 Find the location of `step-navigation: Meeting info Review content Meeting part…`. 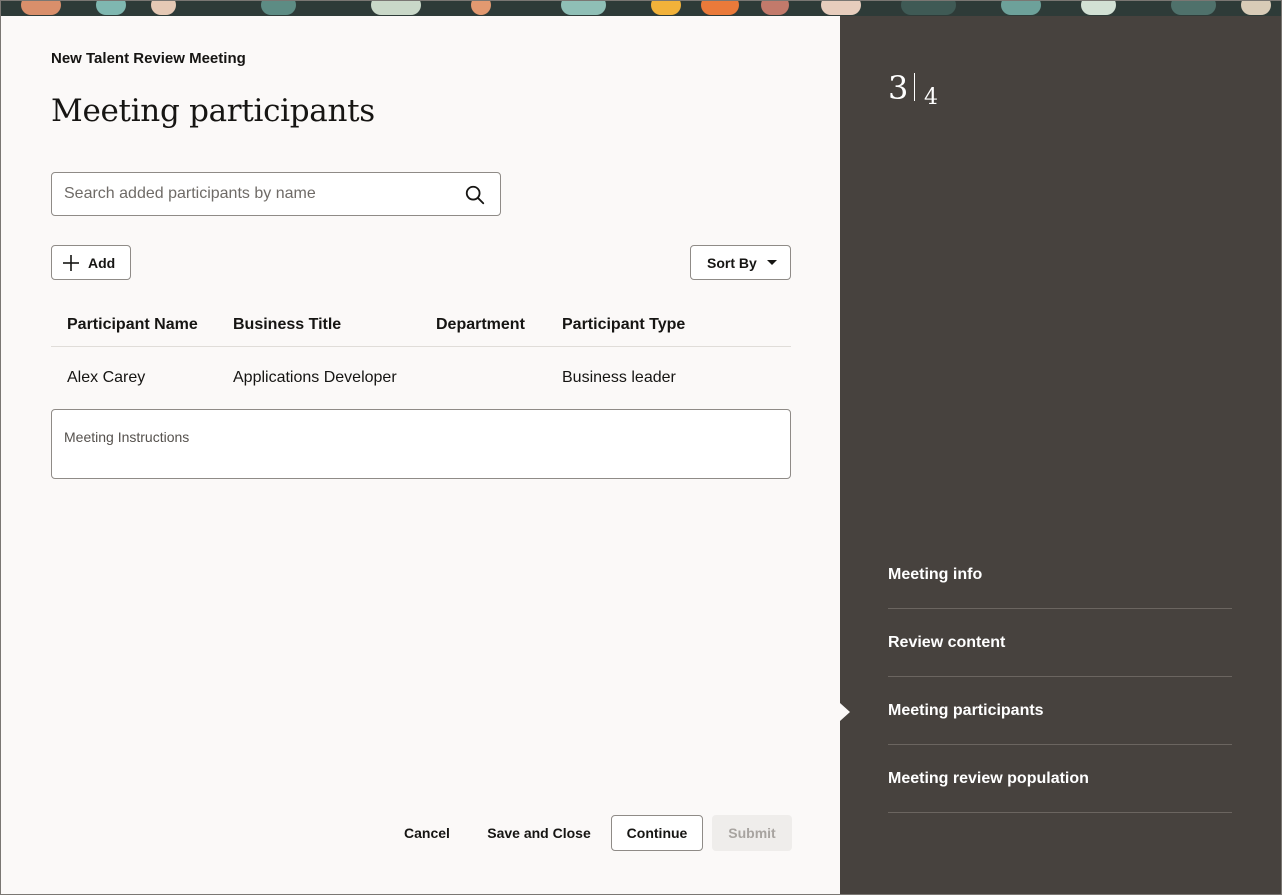

step-navigation: Meeting info Review content Meeting part… is located at coordinates (1060, 677).